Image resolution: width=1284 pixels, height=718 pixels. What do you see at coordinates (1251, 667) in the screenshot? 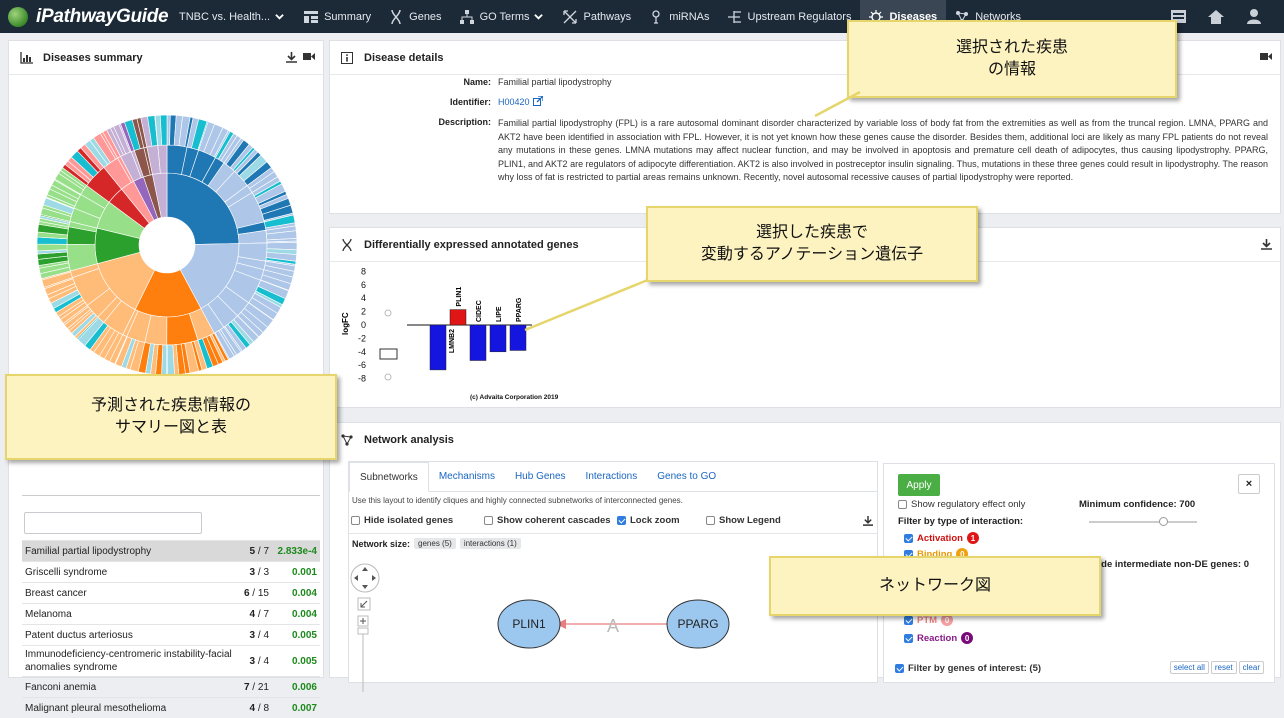
I see `clear-button: clear` at bounding box center [1251, 667].